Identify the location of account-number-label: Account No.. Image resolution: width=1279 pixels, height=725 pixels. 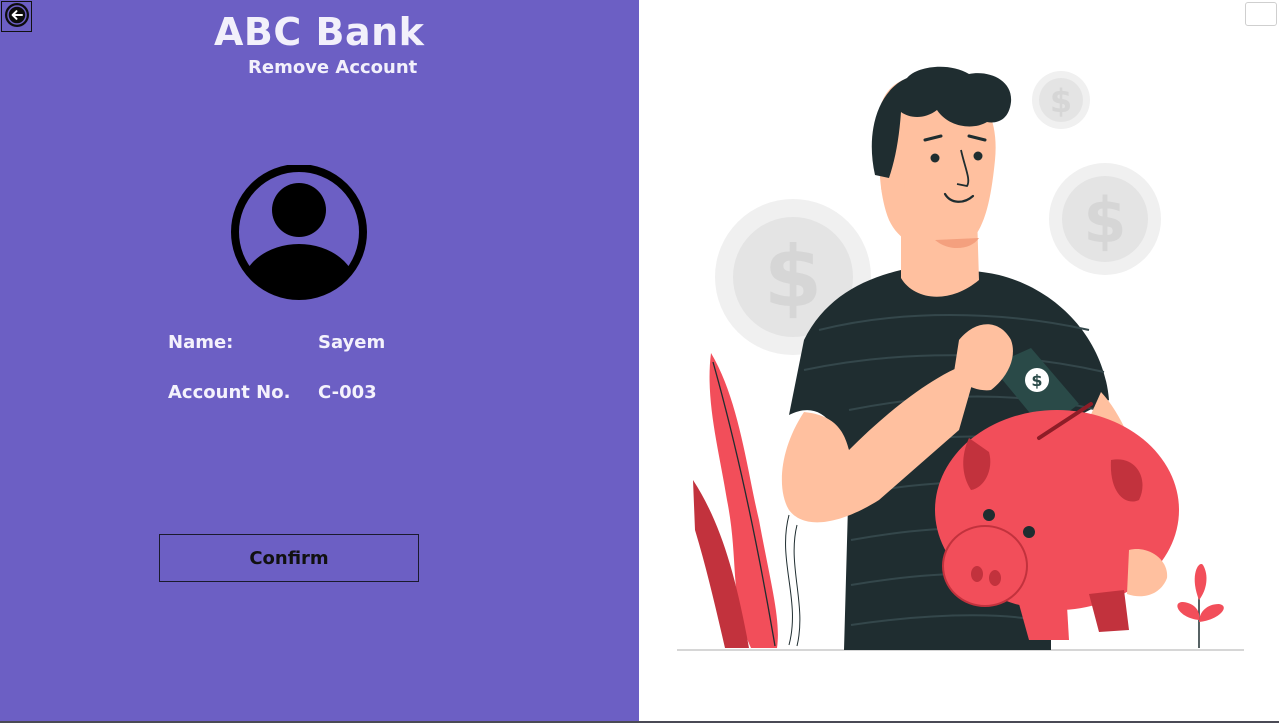
(229, 392).